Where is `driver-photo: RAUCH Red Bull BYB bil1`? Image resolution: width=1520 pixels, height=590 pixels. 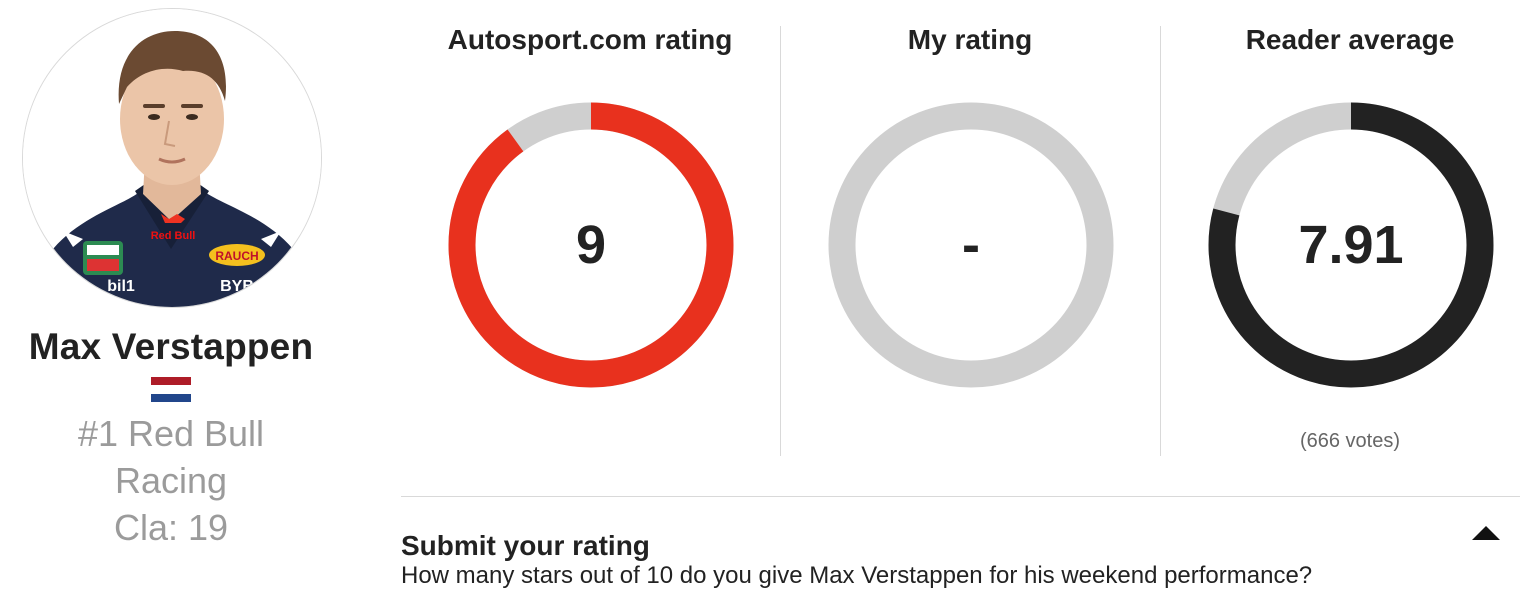
driver-photo: RAUCH Red Bull BYB bil1 is located at coordinates (172, 158).